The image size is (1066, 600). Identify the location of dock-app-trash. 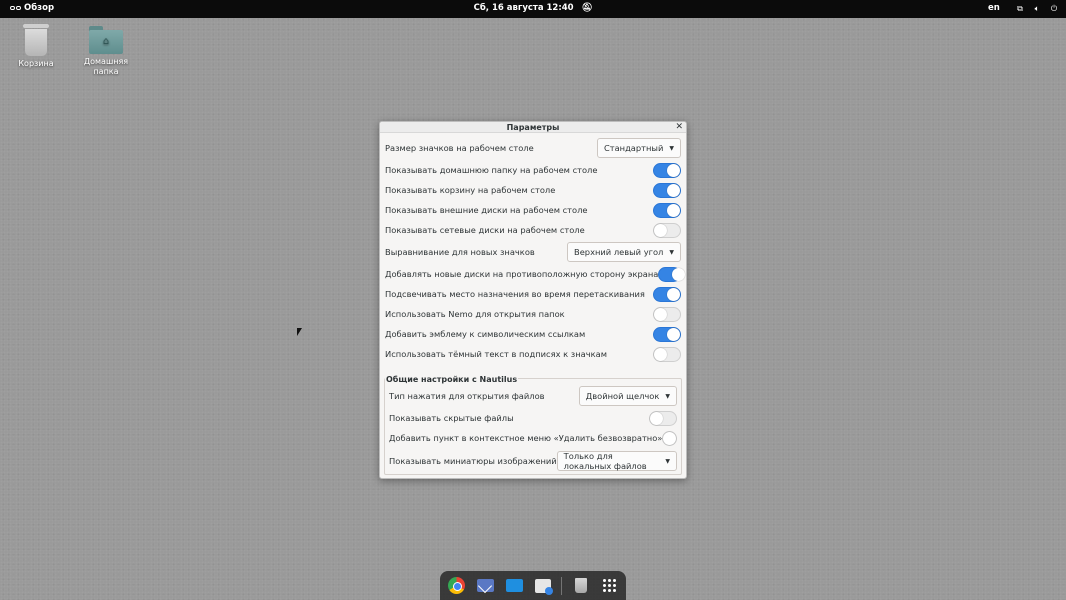
(580, 585).